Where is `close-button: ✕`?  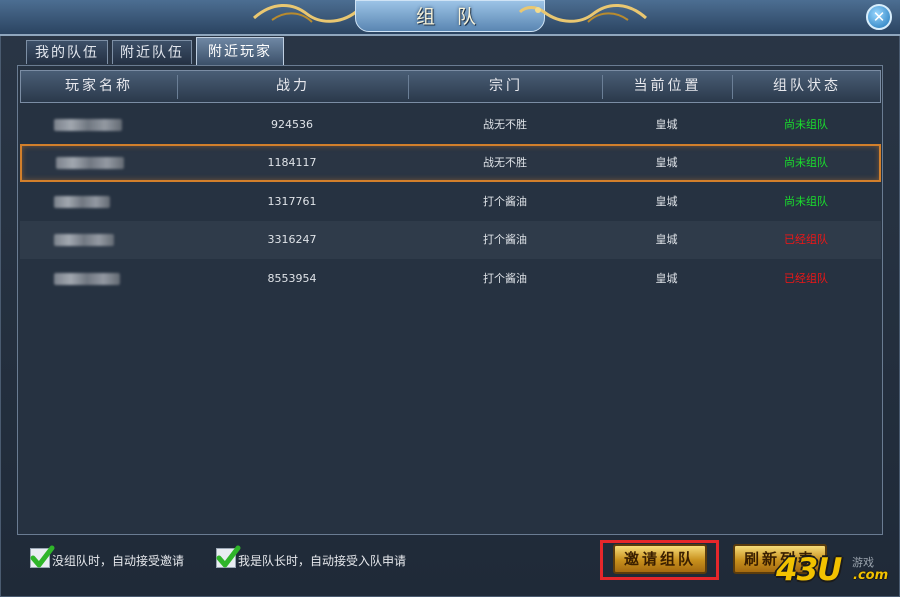
close-button: ✕ is located at coordinates (879, 17).